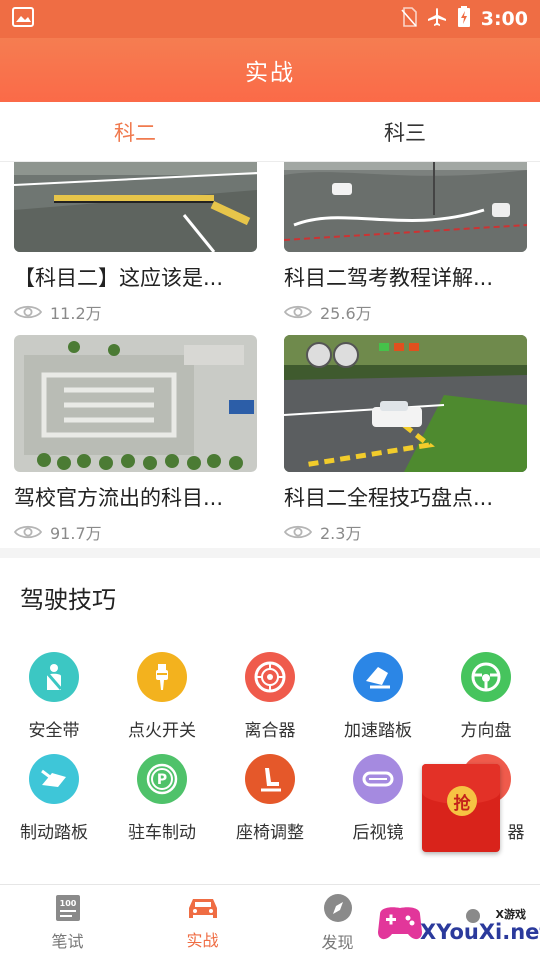 The width and height of the screenshot is (540, 960). I want to click on skill-label: 后视镜, so click(378, 833).